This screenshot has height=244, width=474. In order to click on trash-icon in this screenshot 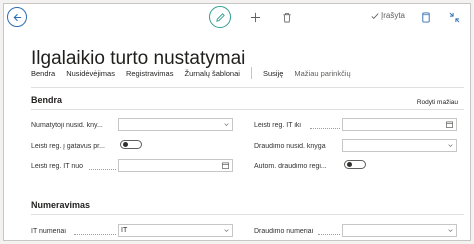, I will do `click(287, 17)`.